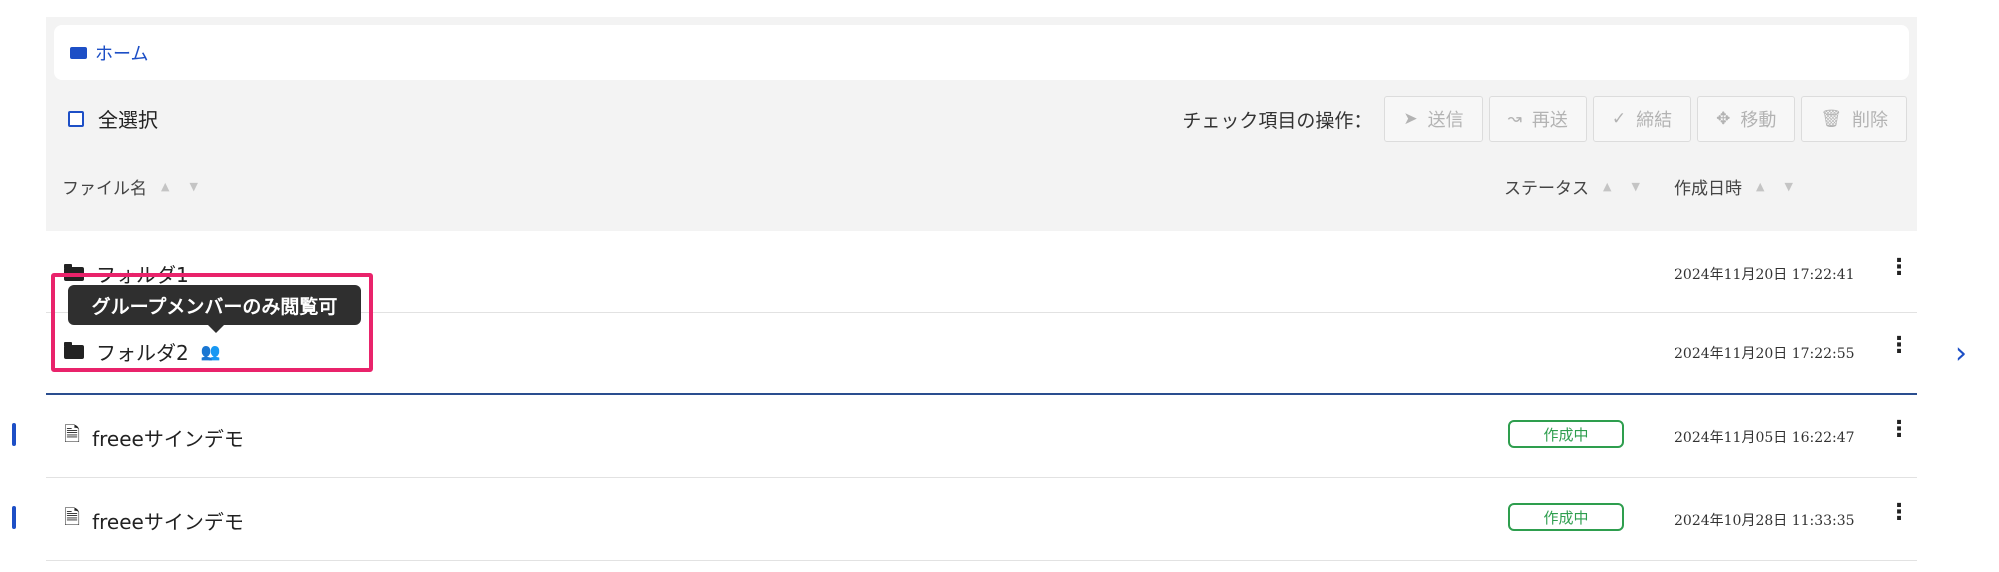  Describe the element at coordinates (1445, 120) in the screenshot. I see `send-label: 送信` at that location.